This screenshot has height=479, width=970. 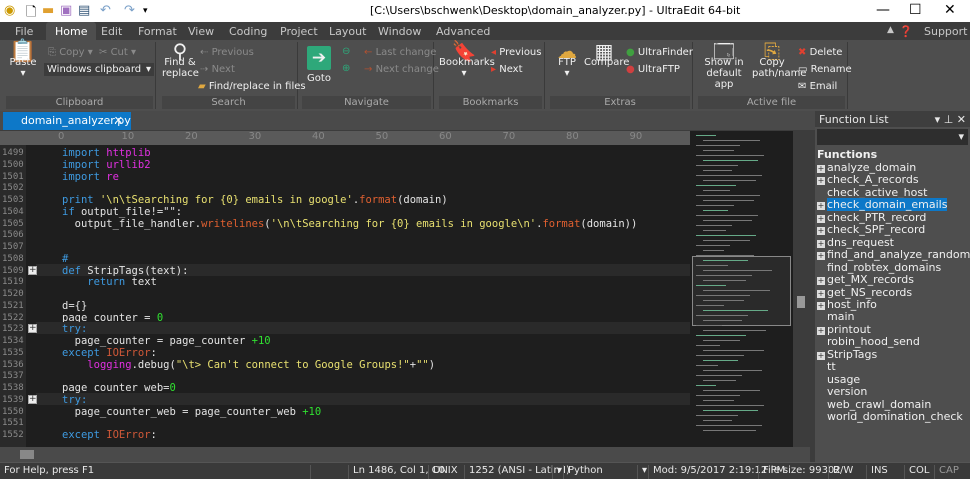 I want to click on document-tab: domain_analyzer.py ✕, so click(x=67, y=121).